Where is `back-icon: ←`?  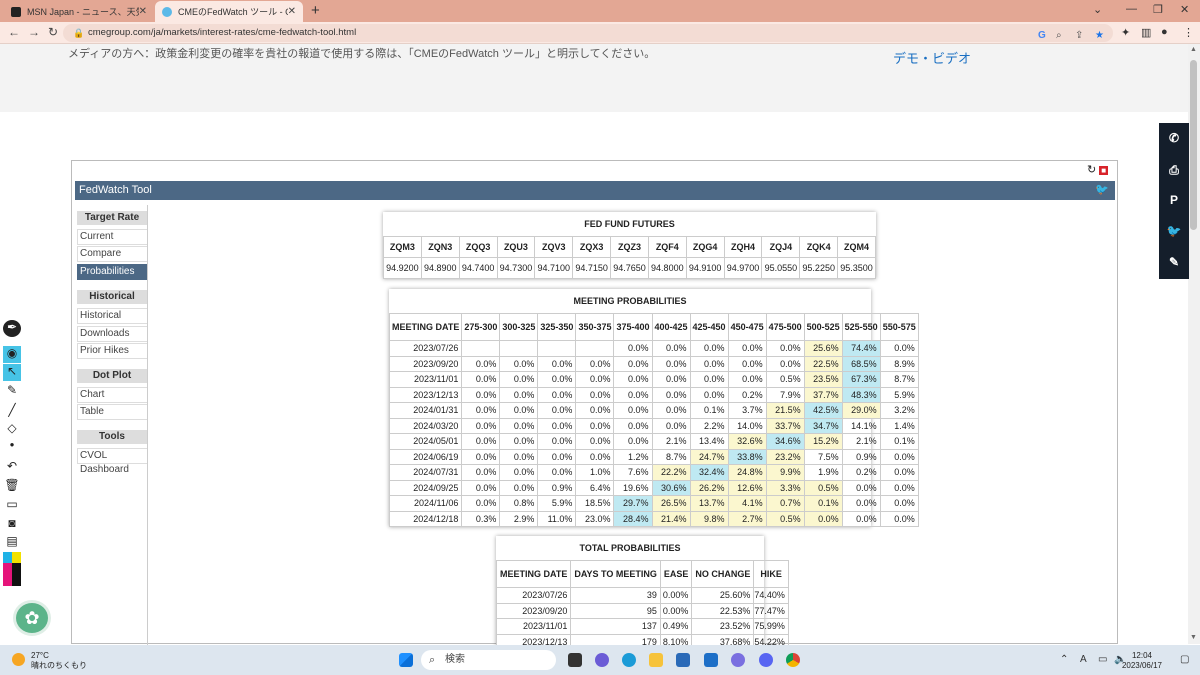
back-icon: ← is located at coordinates (14, 32).